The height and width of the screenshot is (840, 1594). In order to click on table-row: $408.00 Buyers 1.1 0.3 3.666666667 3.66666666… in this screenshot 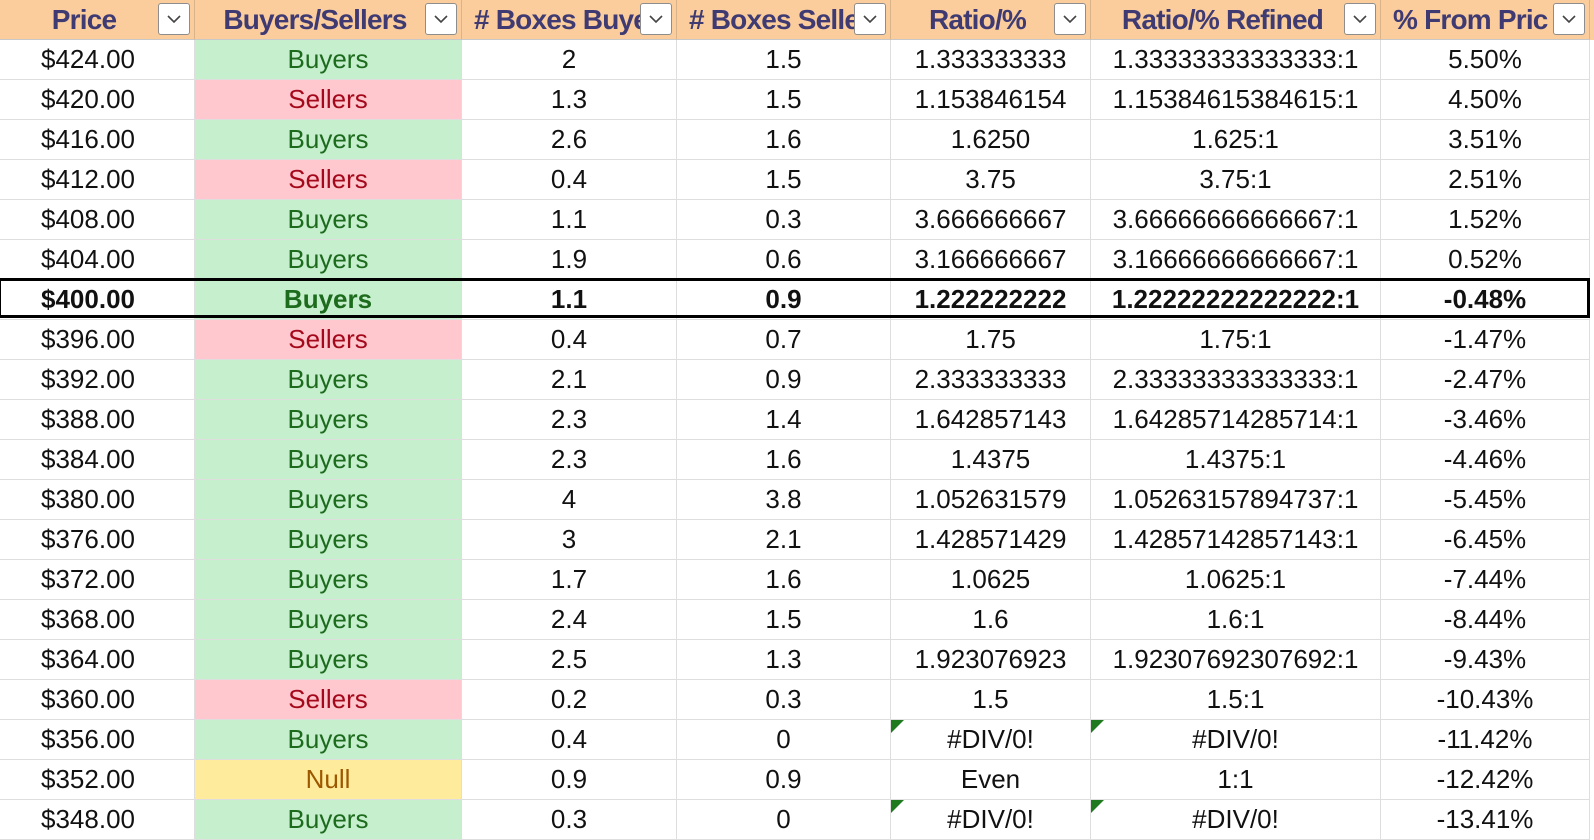, I will do `click(797, 220)`.